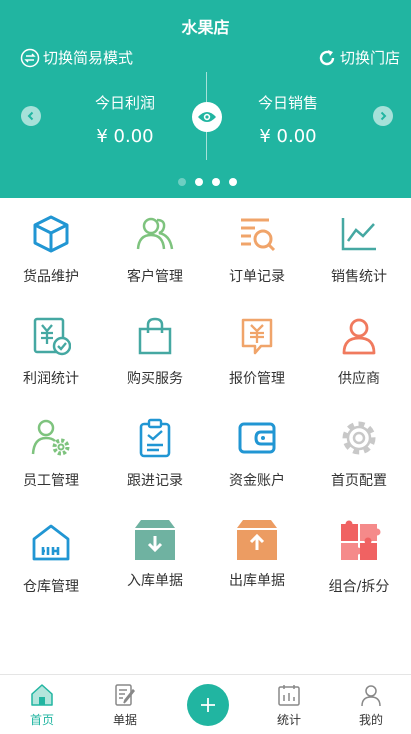  I want to click on tab-home: 首页, so click(42, 704).